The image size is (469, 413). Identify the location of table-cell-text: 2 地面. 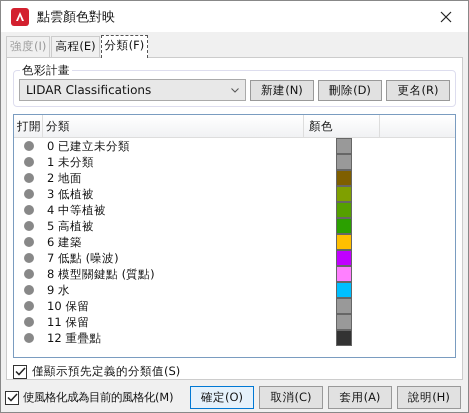
(64, 178).